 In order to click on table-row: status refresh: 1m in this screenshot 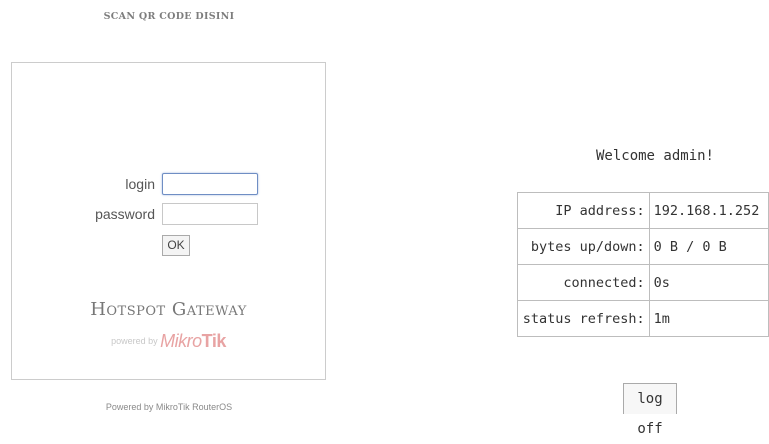, I will do `click(643, 318)`.